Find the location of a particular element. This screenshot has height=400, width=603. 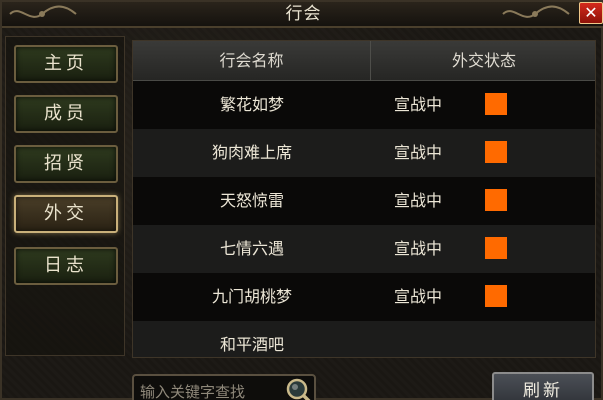

table-row: 天怒惊雷 宣战中 is located at coordinates (364, 201).